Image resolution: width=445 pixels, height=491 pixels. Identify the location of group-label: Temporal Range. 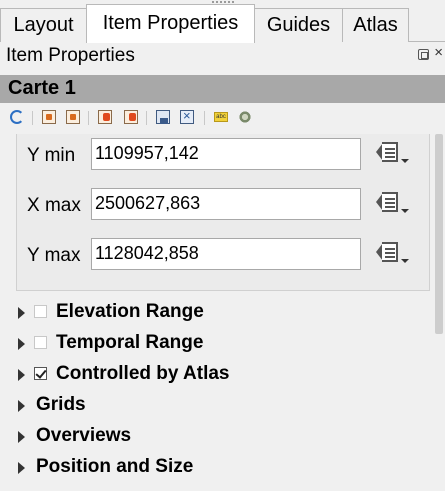
(130, 342).